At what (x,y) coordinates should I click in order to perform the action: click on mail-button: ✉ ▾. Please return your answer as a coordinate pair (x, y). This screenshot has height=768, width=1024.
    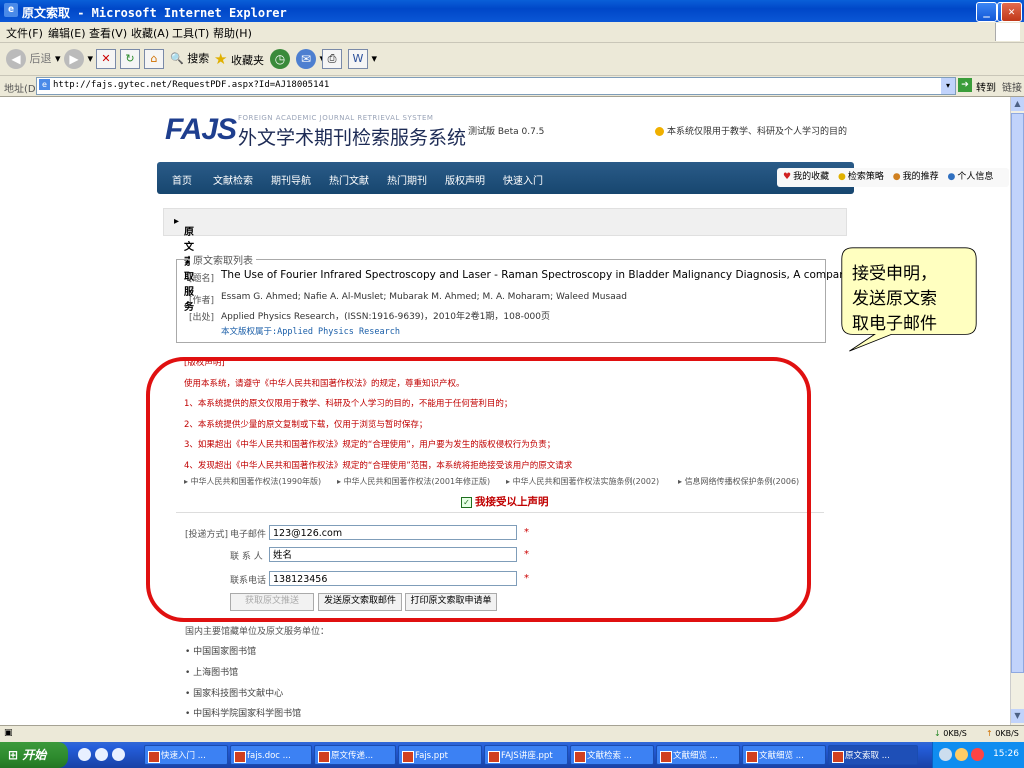
    Looking at the image, I should click on (310, 59).